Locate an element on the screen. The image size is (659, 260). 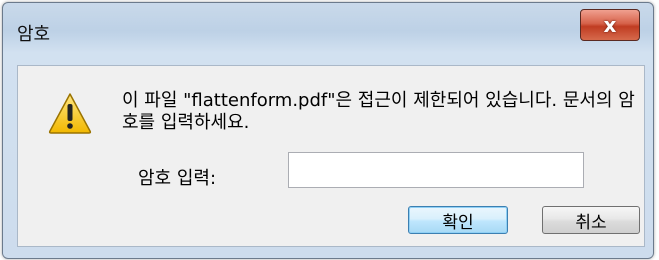
window-title: 암호 is located at coordinates (34, 34).